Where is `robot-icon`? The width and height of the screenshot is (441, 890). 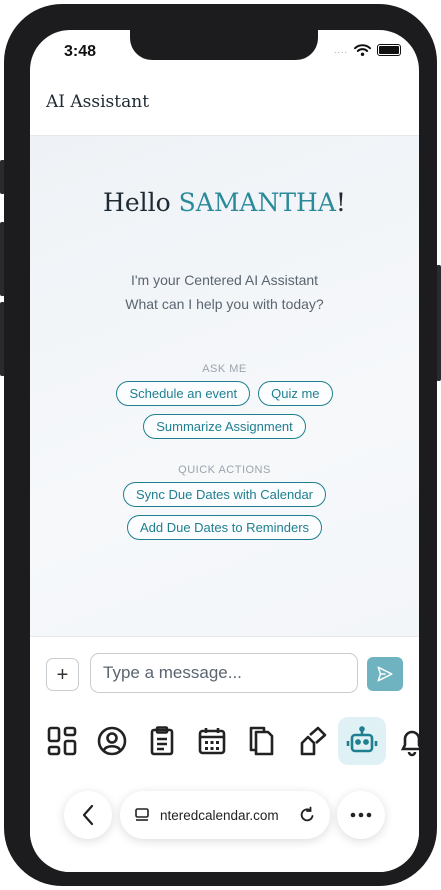
robot-icon is located at coordinates (362, 739).